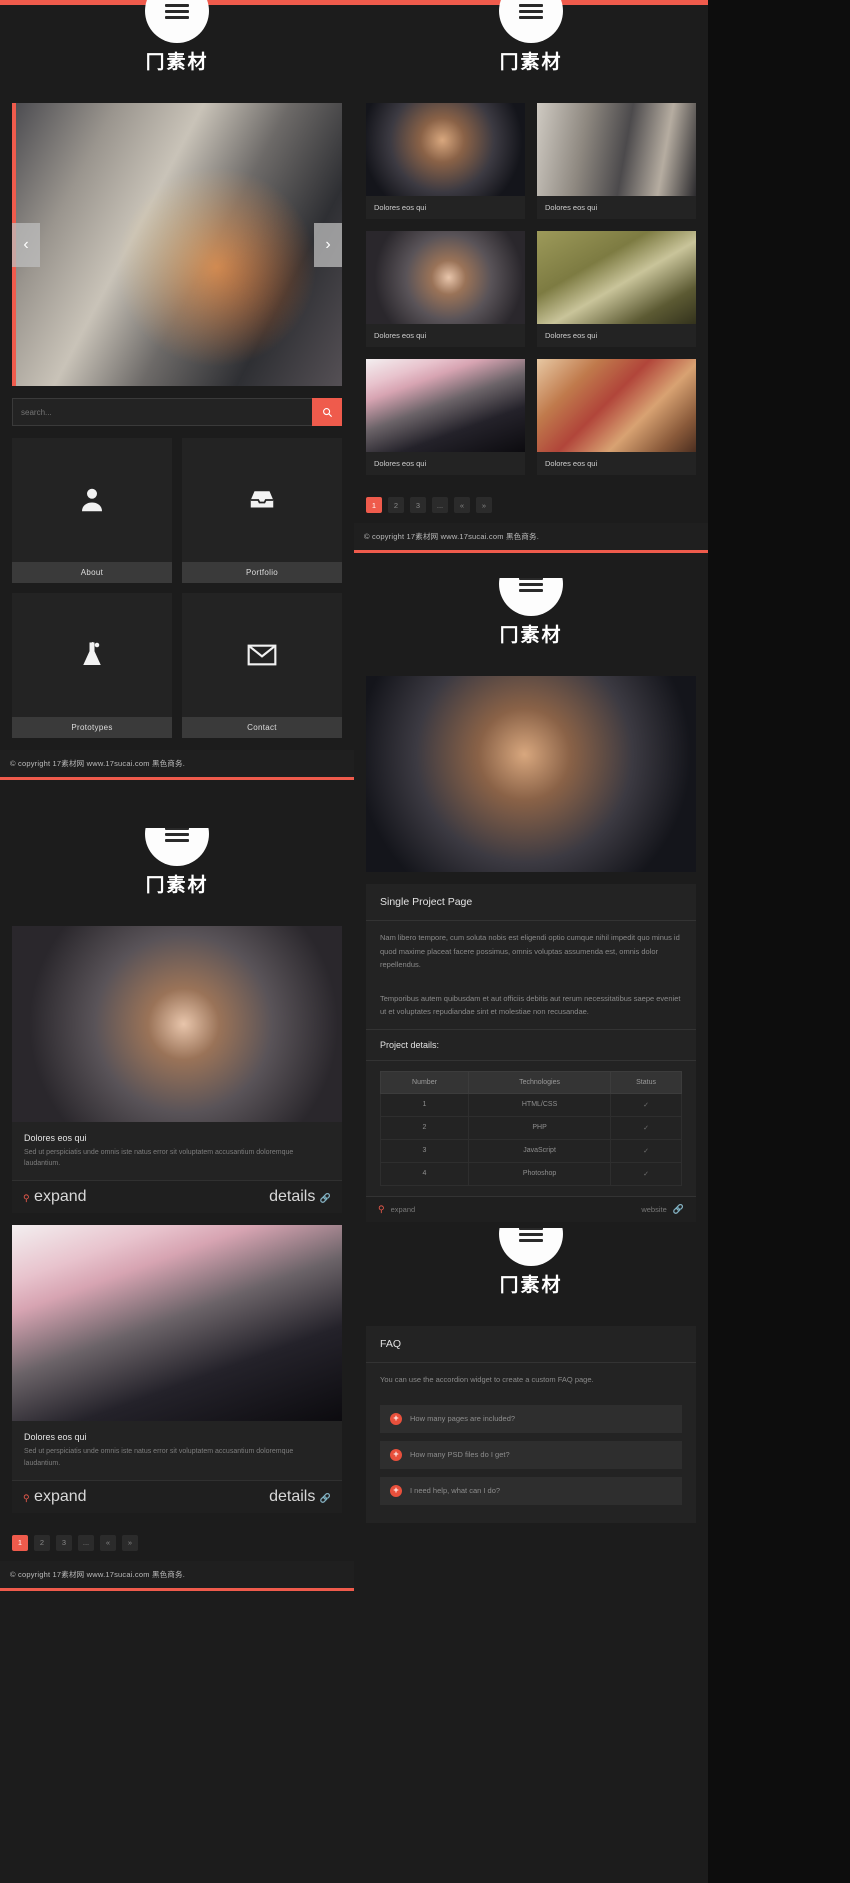 This screenshot has width=850, height=1883. I want to click on faq-item: + How many pages are included?, so click(531, 1418).